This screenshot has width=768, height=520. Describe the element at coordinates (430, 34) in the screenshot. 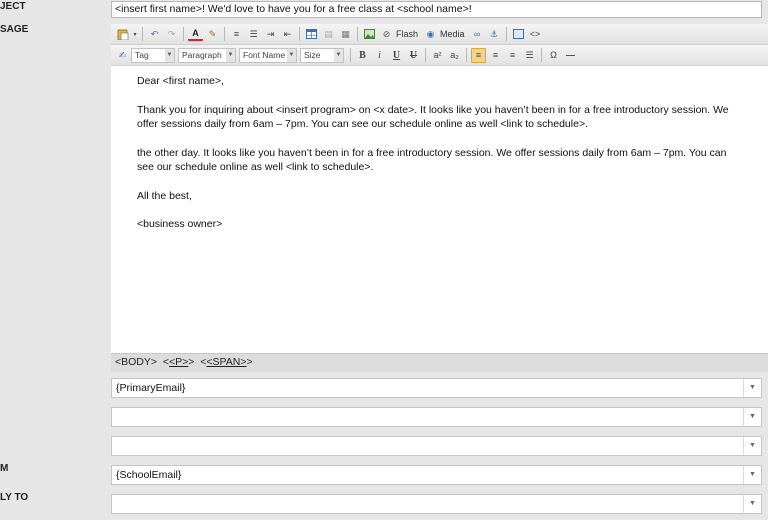

I see `media-icon: ◉` at that location.